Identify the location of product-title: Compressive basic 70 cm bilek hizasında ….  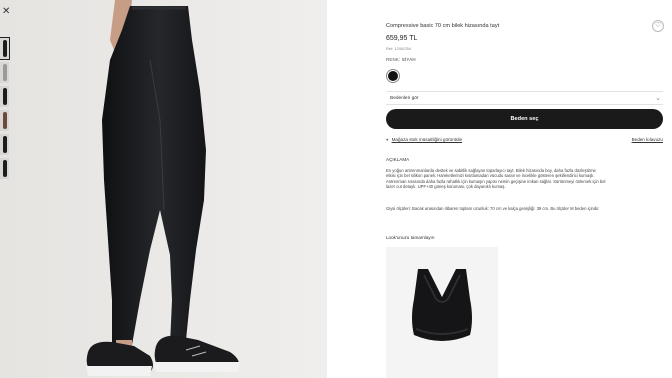
(443, 26).